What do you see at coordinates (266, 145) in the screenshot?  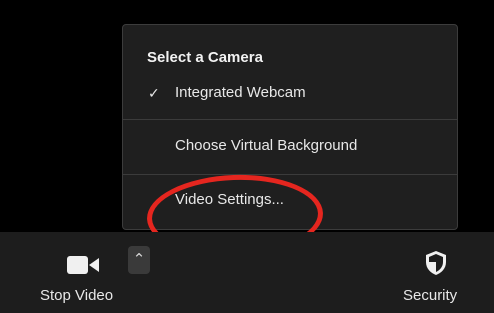 I see `menu-item-label: Choose Virtual Background` at bounding box center [266, 145].